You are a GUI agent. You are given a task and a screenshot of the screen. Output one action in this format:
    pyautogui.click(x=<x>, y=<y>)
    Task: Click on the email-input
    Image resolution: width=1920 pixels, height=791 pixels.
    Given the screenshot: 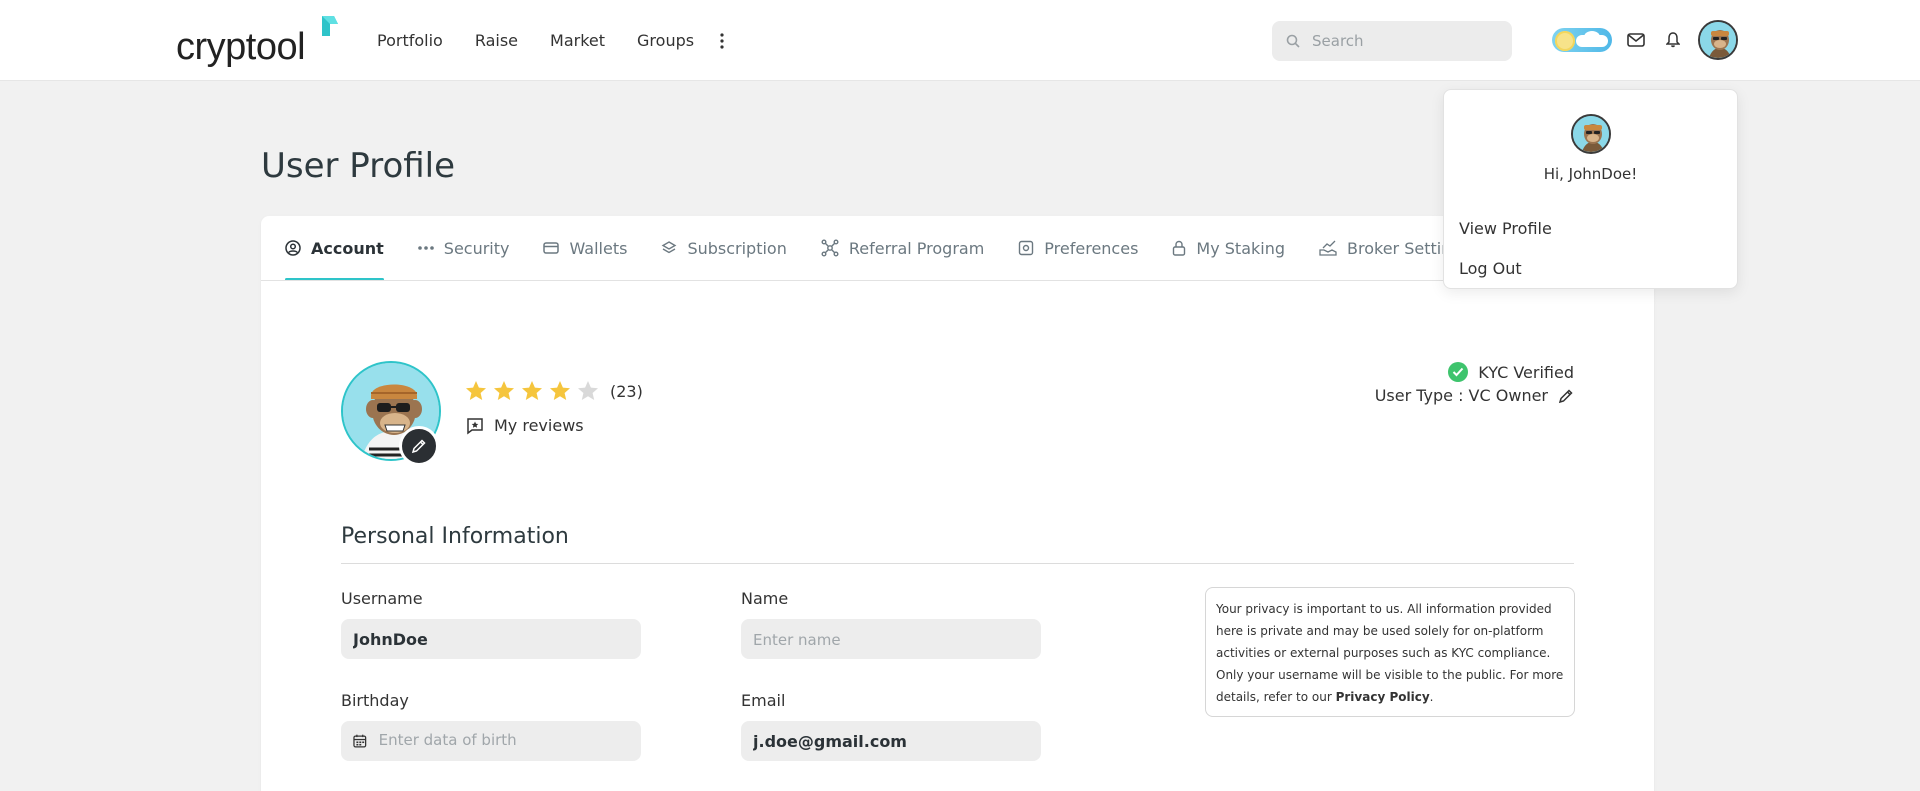 What is the action you would take?
    pyautogui.click(x=888, y=741)
    